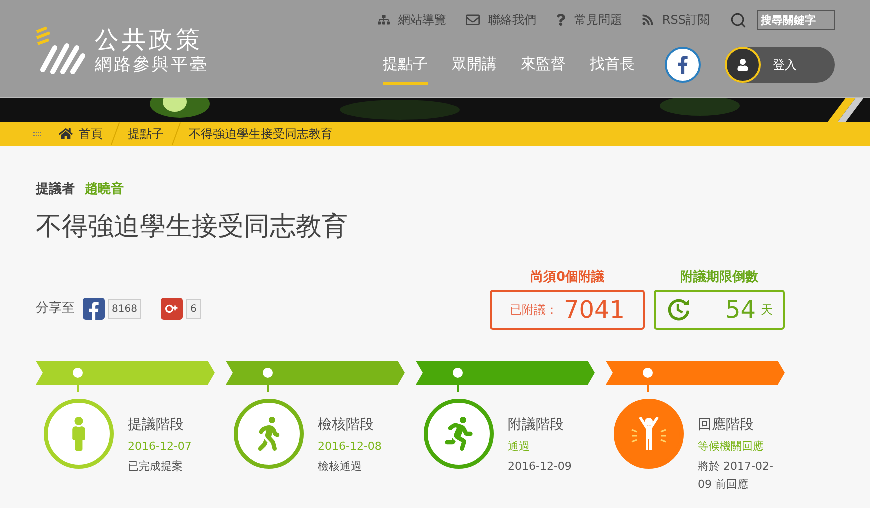  Describe the element at coordinates (589, 20) in the screenshot. I see `top-link: 常見問題` at that location.